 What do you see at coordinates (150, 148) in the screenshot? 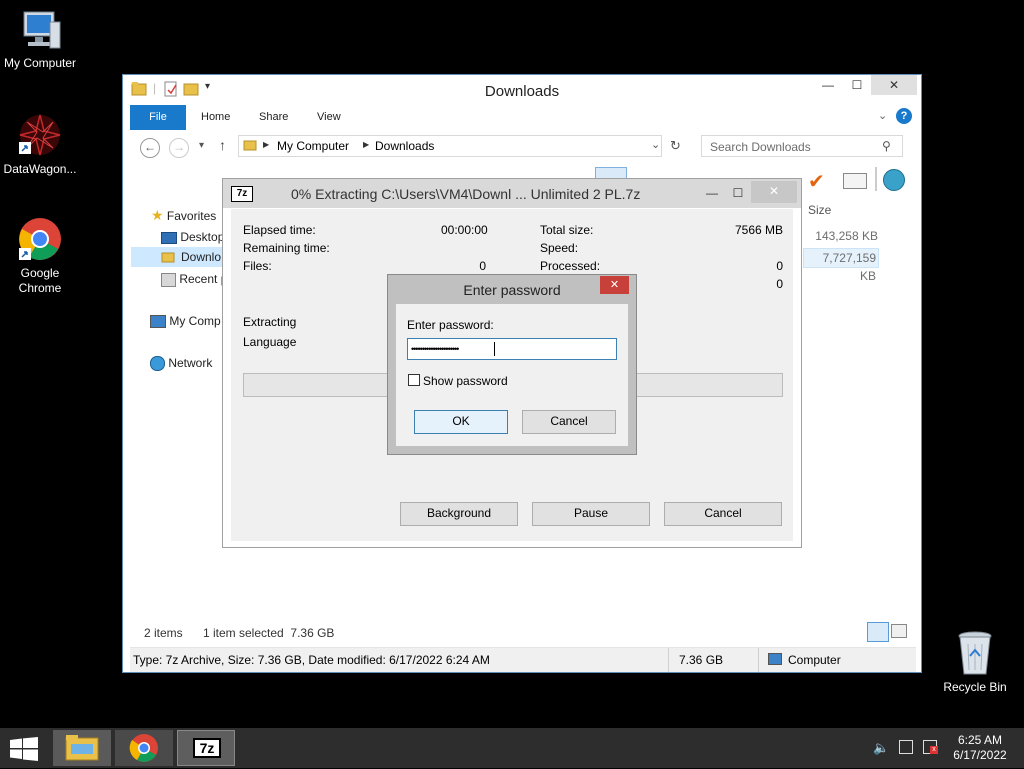
I see `back-button: ←` at bounding box center [150, 148].